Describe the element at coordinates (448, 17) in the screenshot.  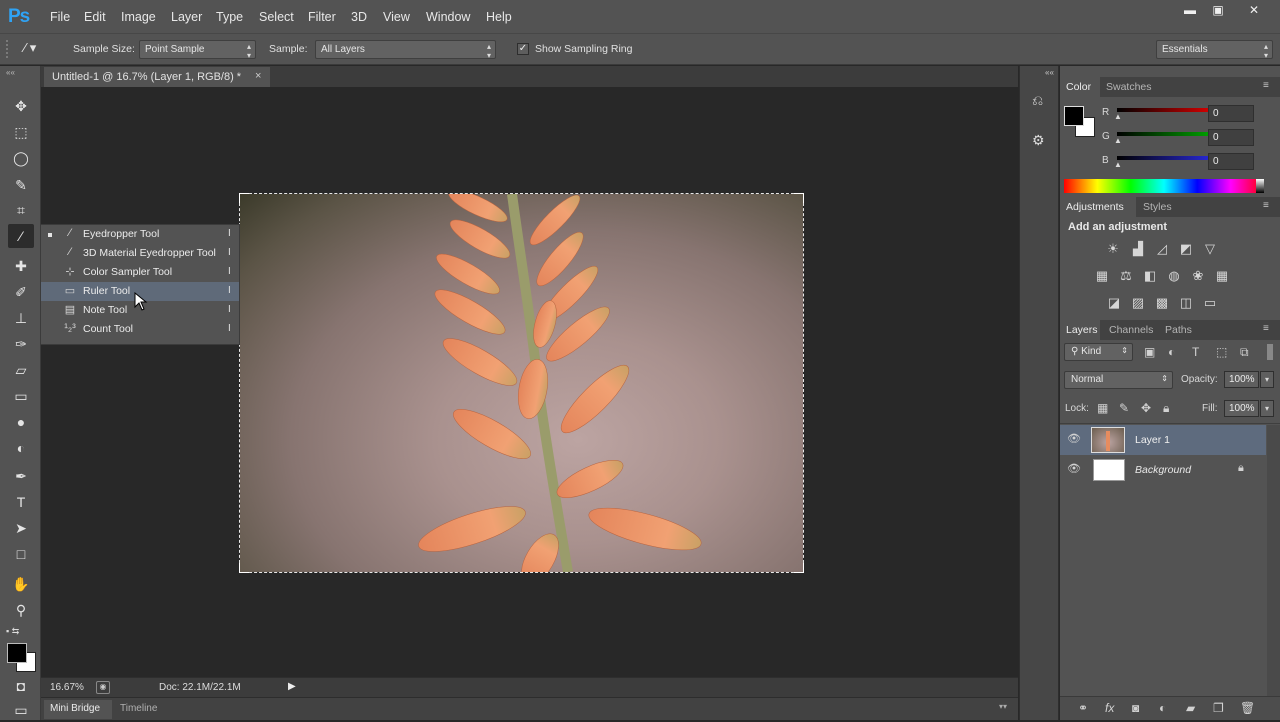
I see `menu-window: Window` at that location.